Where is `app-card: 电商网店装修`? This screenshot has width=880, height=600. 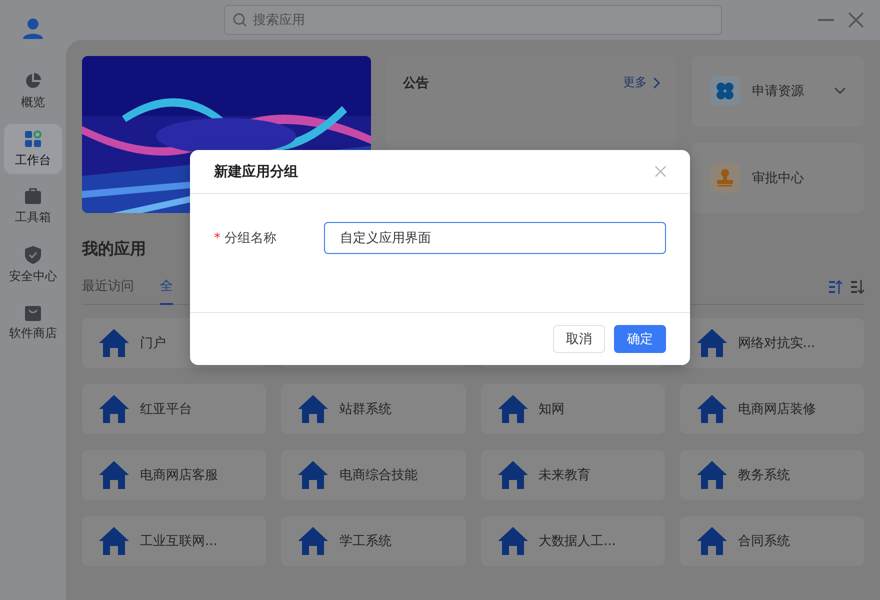 app-card: 电商网店装修 is located at coordinates (772, 409).